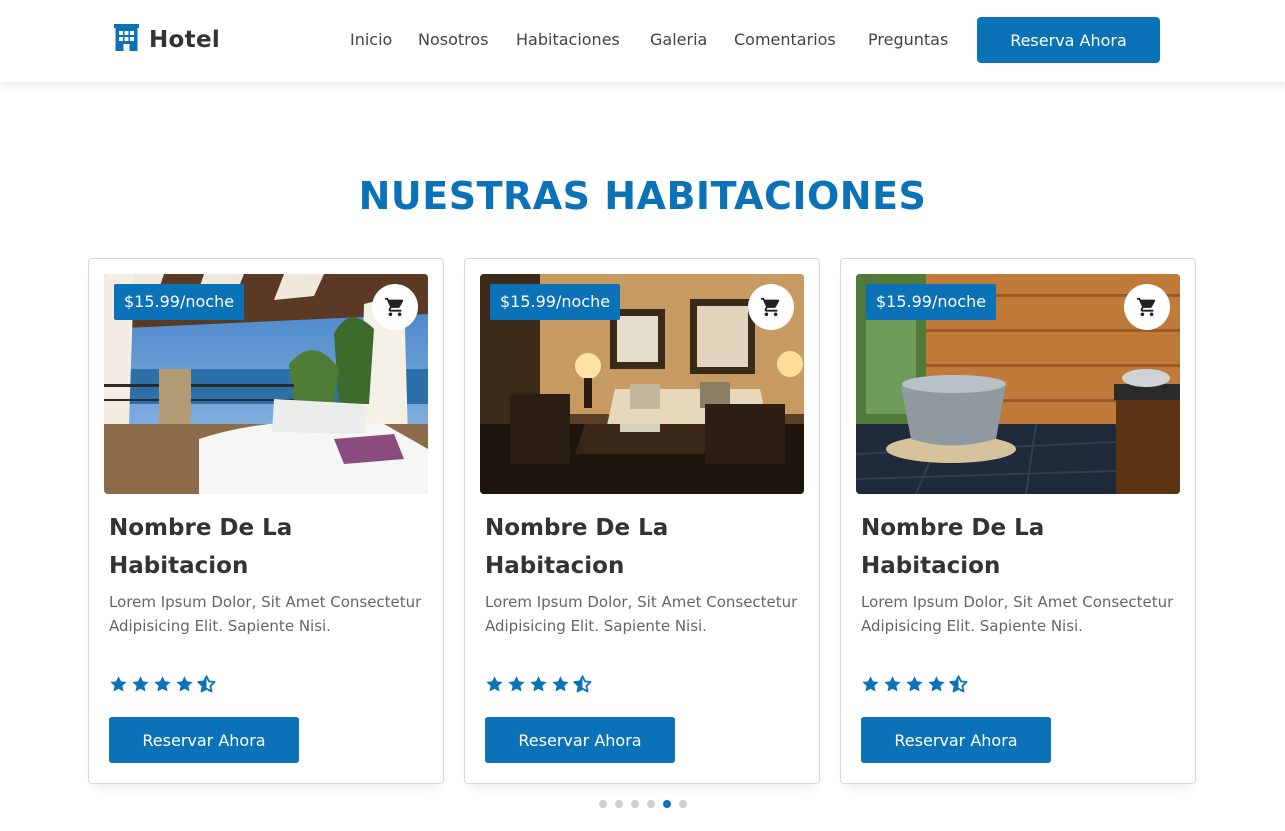 The image size is (1285, 831). I want to click on nav-link-galeria: Galeria, so click(678, 39).